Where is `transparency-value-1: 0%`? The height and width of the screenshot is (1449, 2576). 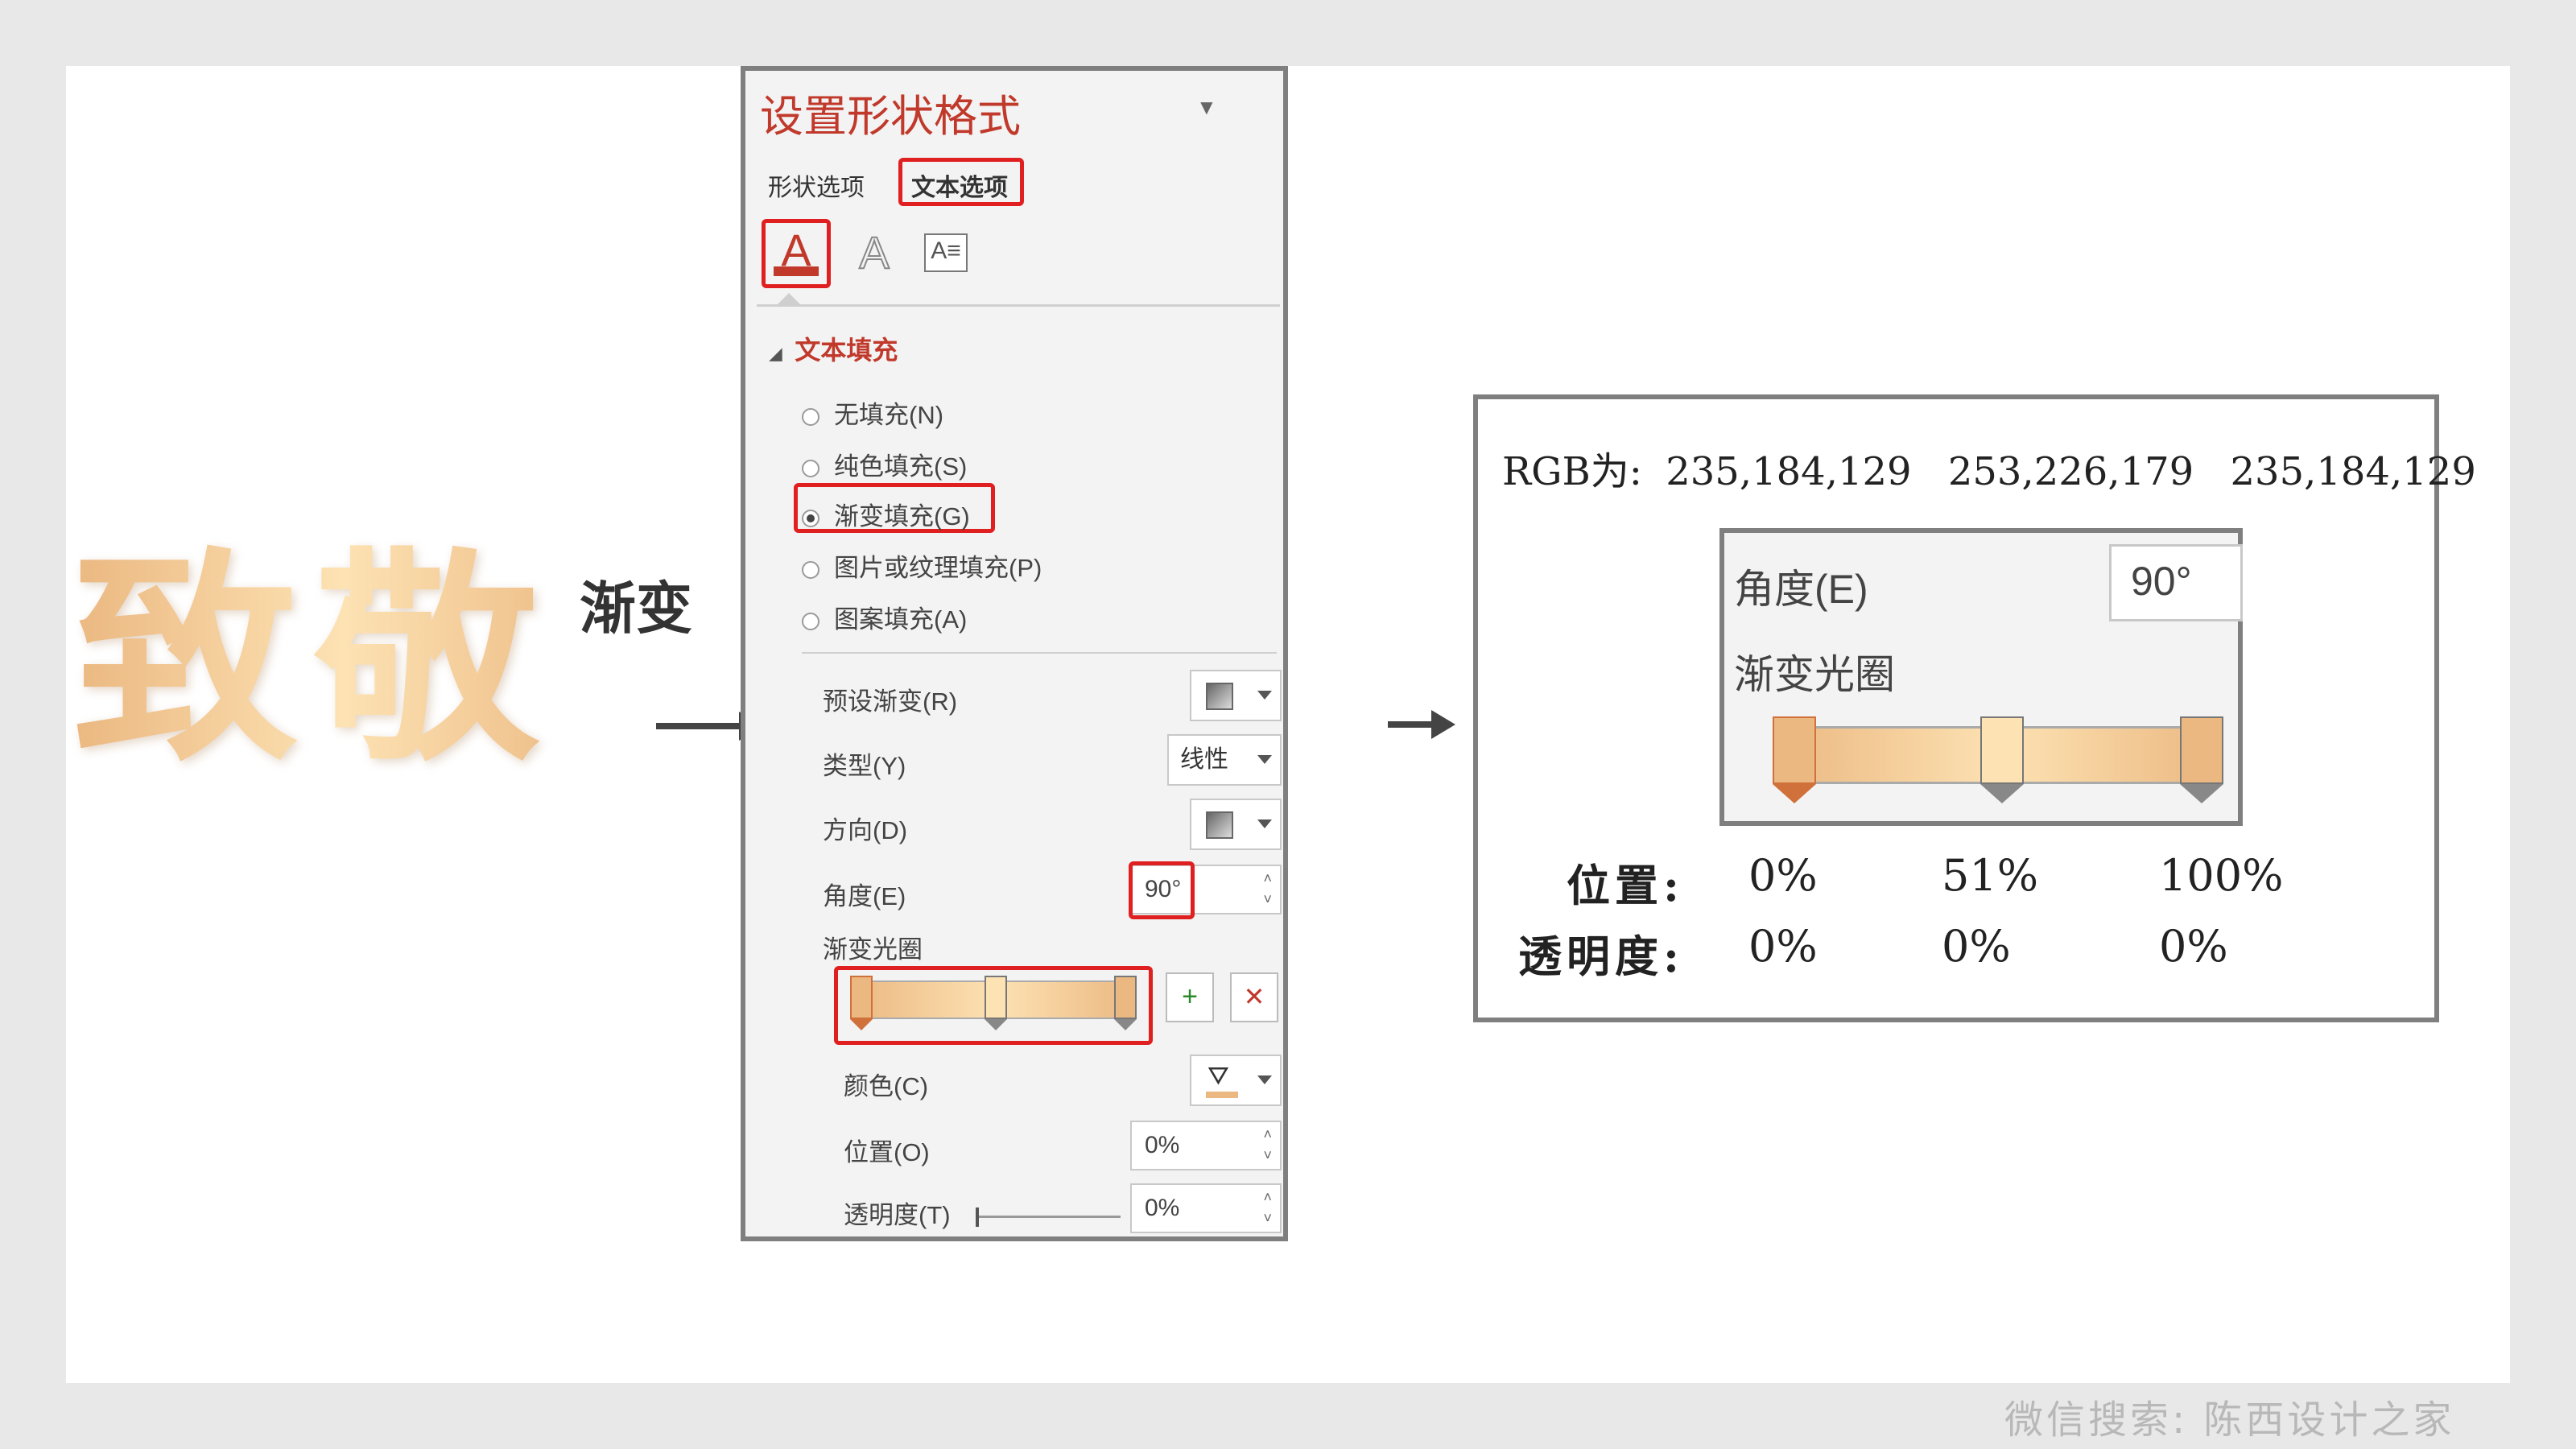 transparency-value-1: 0% is located at coordinates (1783, 946).